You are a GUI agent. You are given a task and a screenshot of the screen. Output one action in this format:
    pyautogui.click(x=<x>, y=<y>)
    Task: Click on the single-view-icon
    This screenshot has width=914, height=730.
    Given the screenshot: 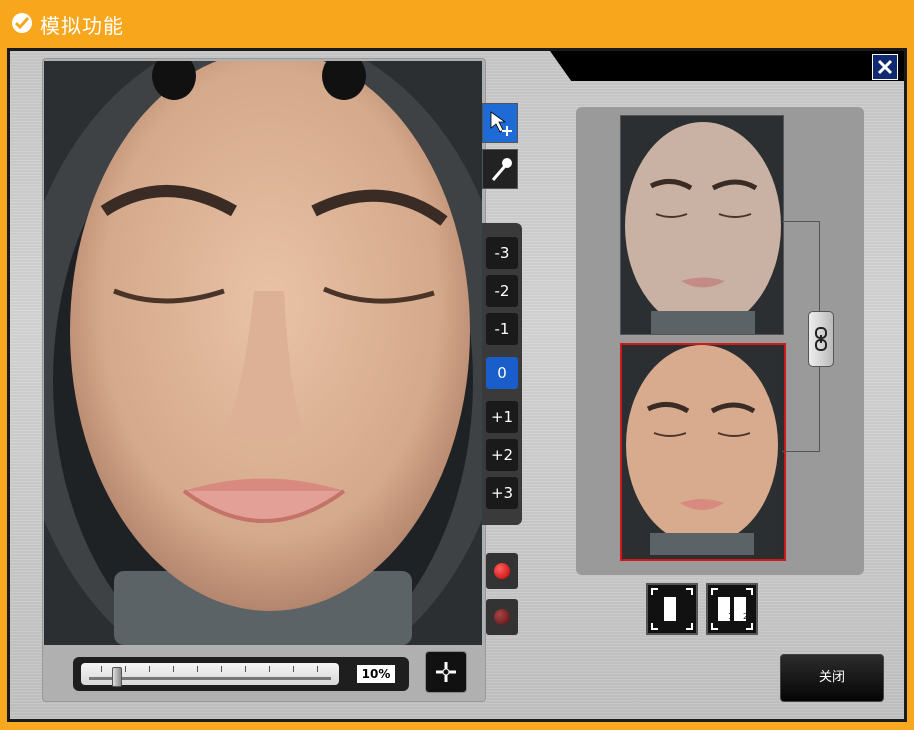 What is the action you would take?
    pyautogui.click(x=672, y=609)
    